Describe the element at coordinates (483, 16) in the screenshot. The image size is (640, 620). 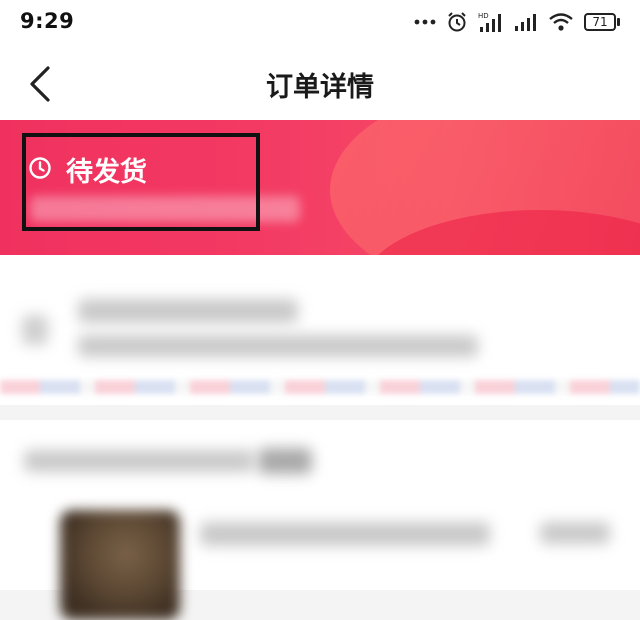
I see `svg-text: HD` at that location.